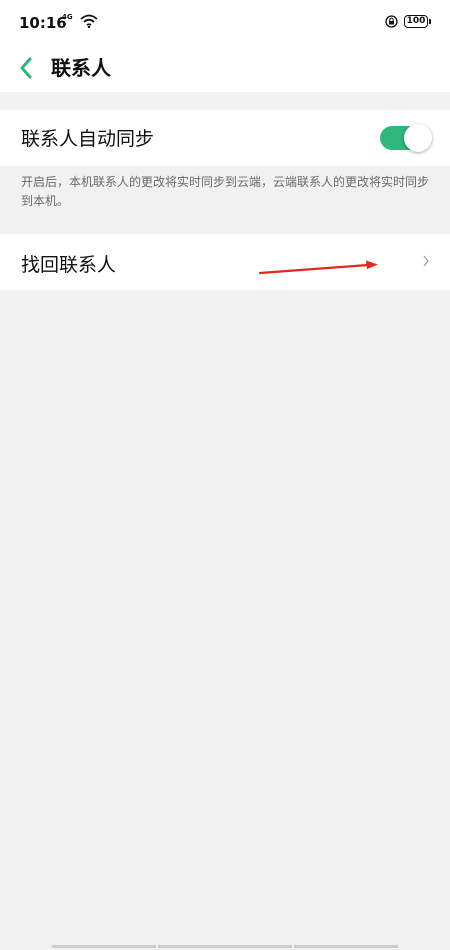  What do you see at coordinates (225, 101) in the screenshot?
I see `section-divider` at bounding box center [225, 101].